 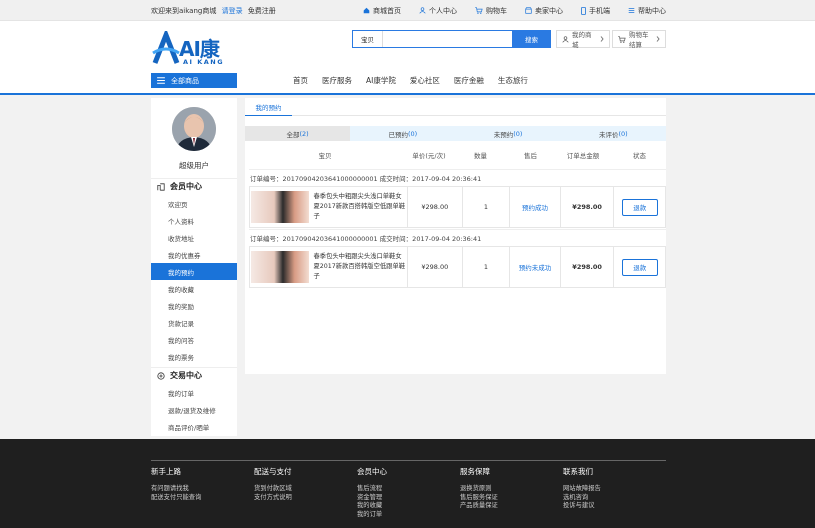 What do you see at coordinates (161, 186) in the screenshot?
I see `member-center-icon` at bounding box center [161, 186].